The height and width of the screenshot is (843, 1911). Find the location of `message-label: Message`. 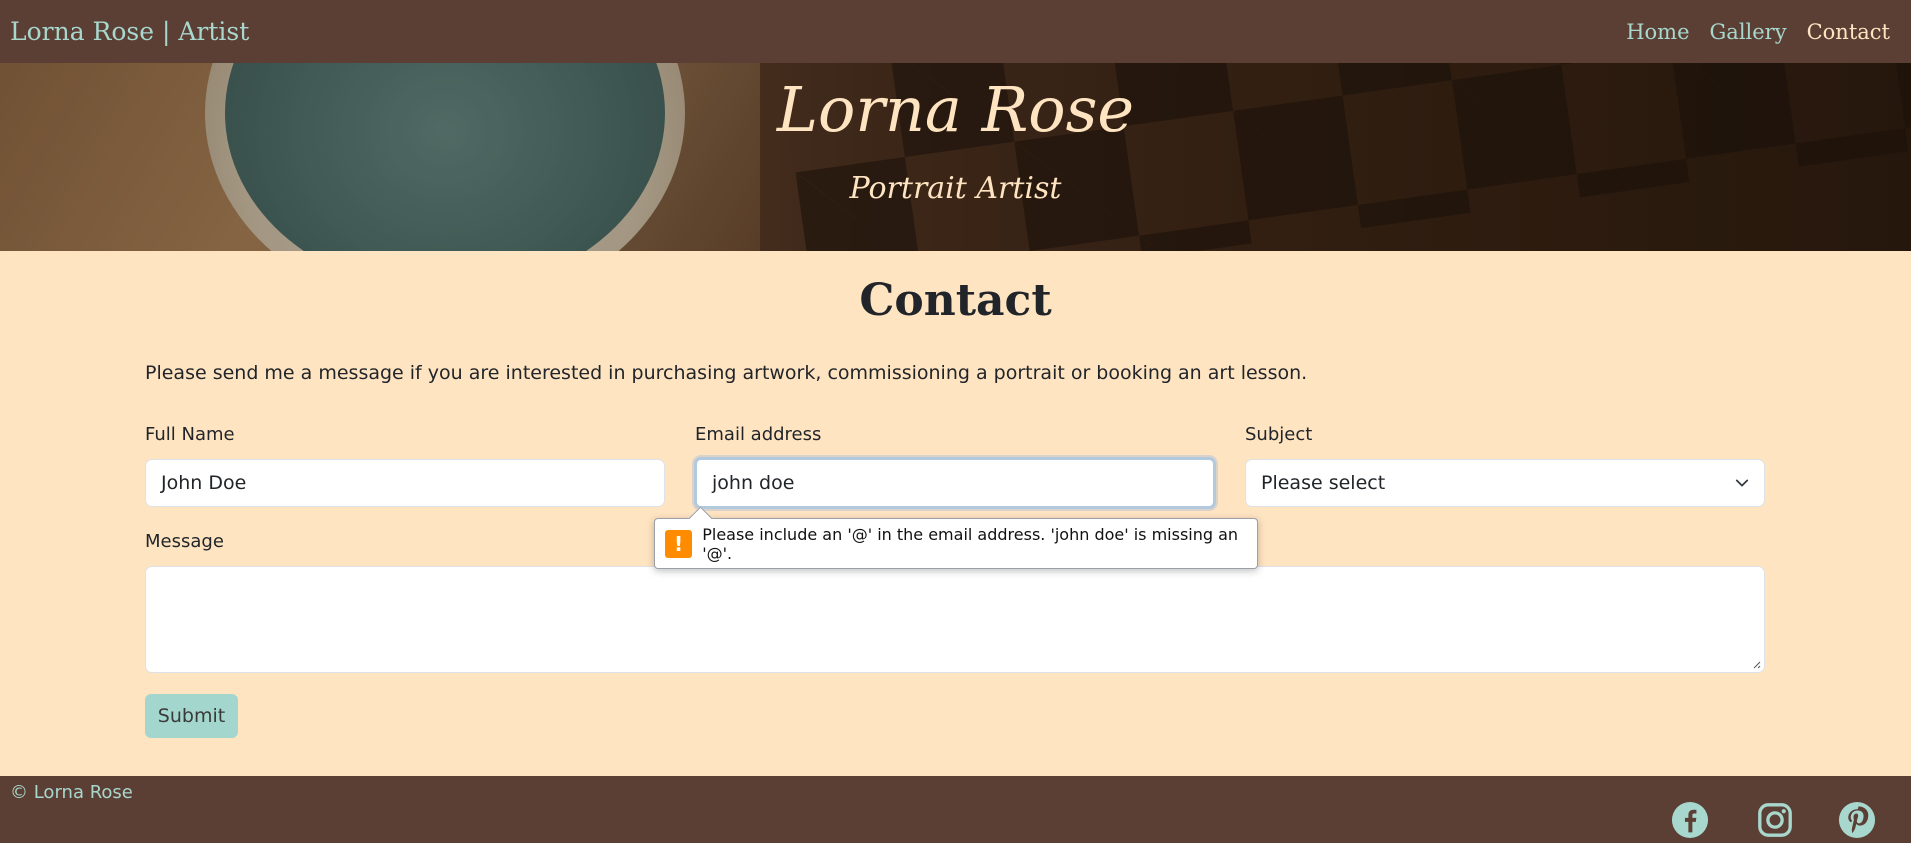

message-label: Message is located at coordinates (184, 541).